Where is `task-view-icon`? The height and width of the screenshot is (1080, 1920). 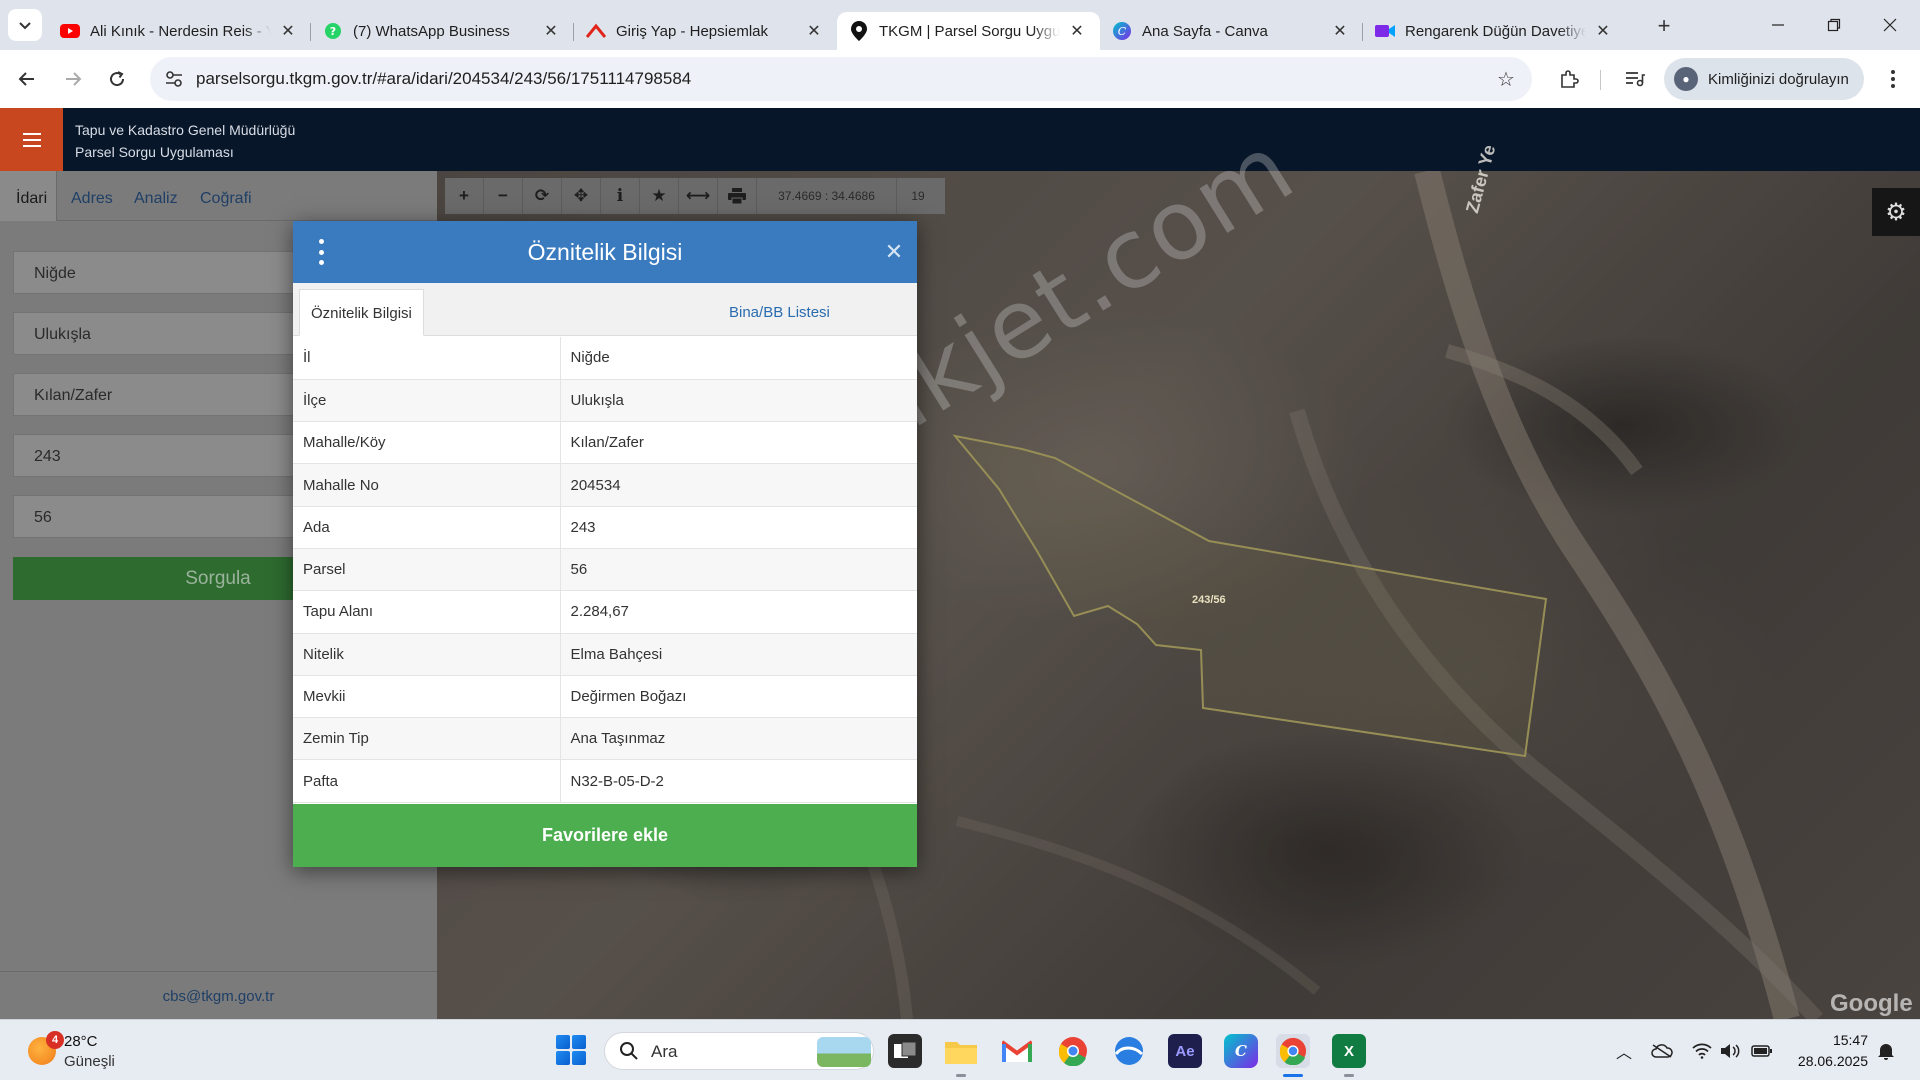
task-view-icon is located at coordinates (905, 1051).